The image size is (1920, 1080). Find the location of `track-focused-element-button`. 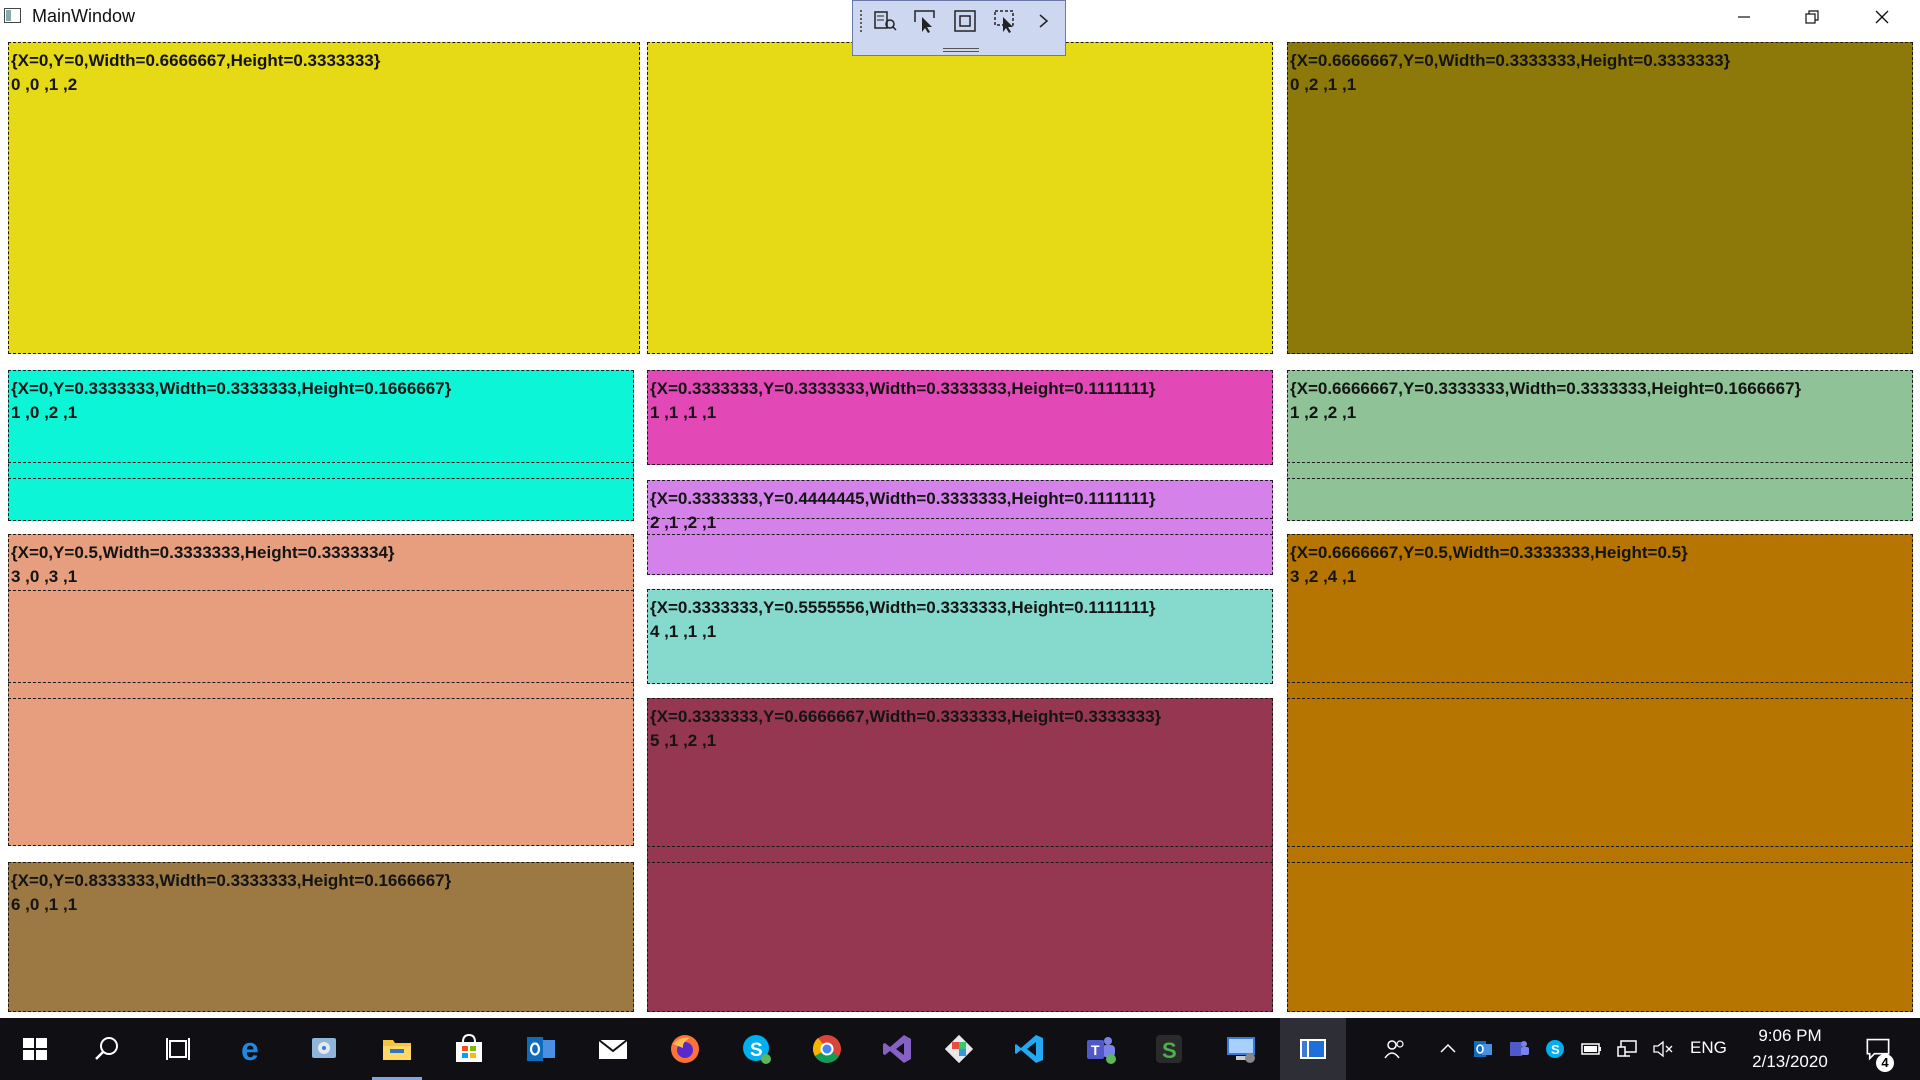

track-focused-element-button is located at coordinates (1005, 21).